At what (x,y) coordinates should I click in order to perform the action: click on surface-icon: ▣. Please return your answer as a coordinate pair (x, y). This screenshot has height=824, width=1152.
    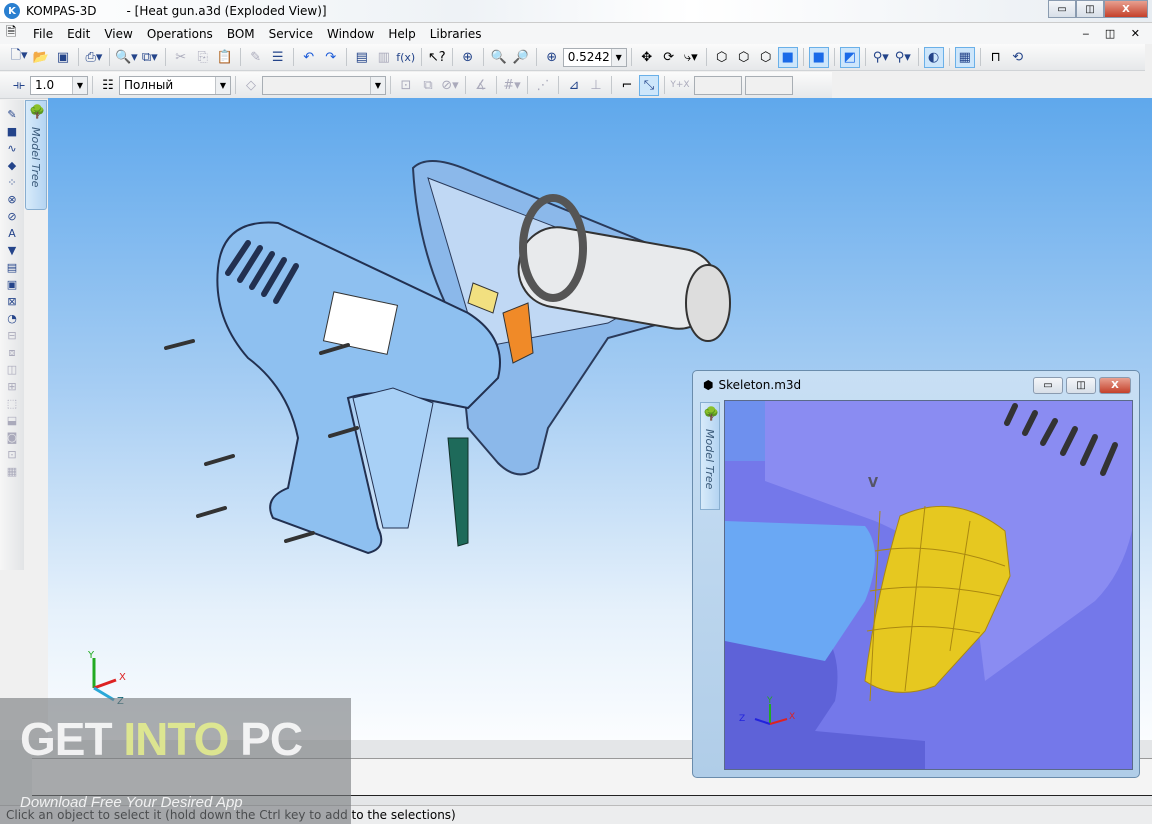
    Looking at the image, I should click on (12, 284).